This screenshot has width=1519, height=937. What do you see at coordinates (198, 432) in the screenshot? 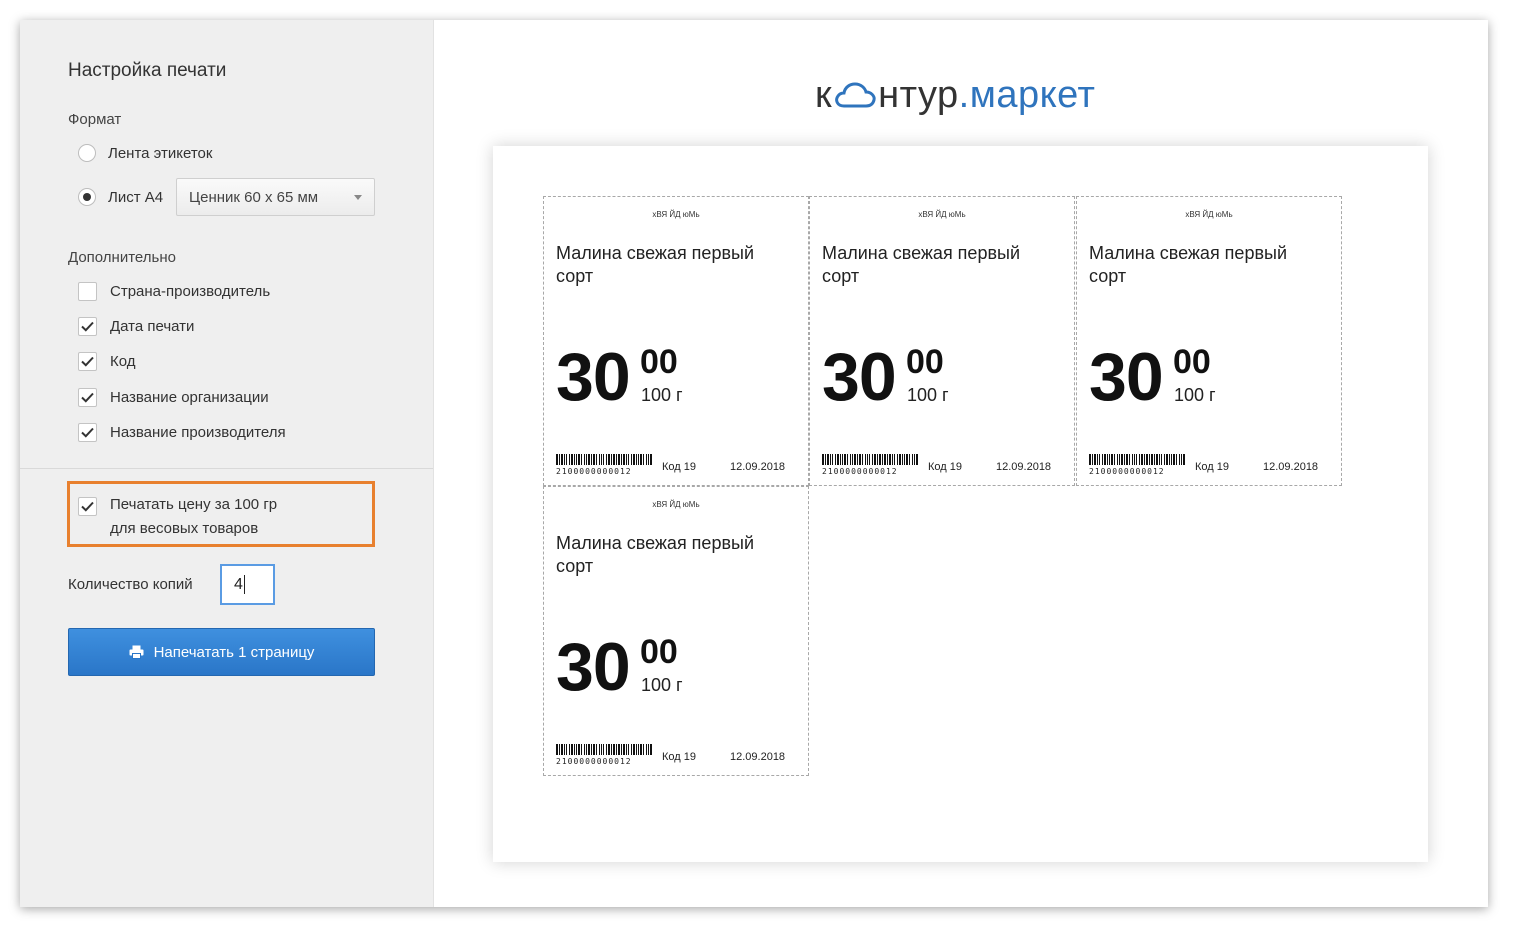
I see `option-manufacturer-label: Название производителя` at bounding box center [198, 432].